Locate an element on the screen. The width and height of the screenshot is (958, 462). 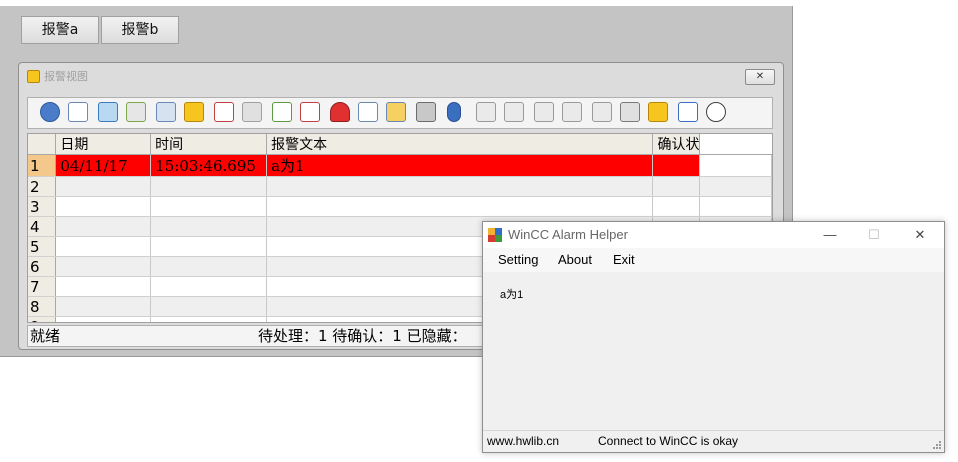
connection-status-text: Connect to WinCC is okay is located at coordinates (668, 441).